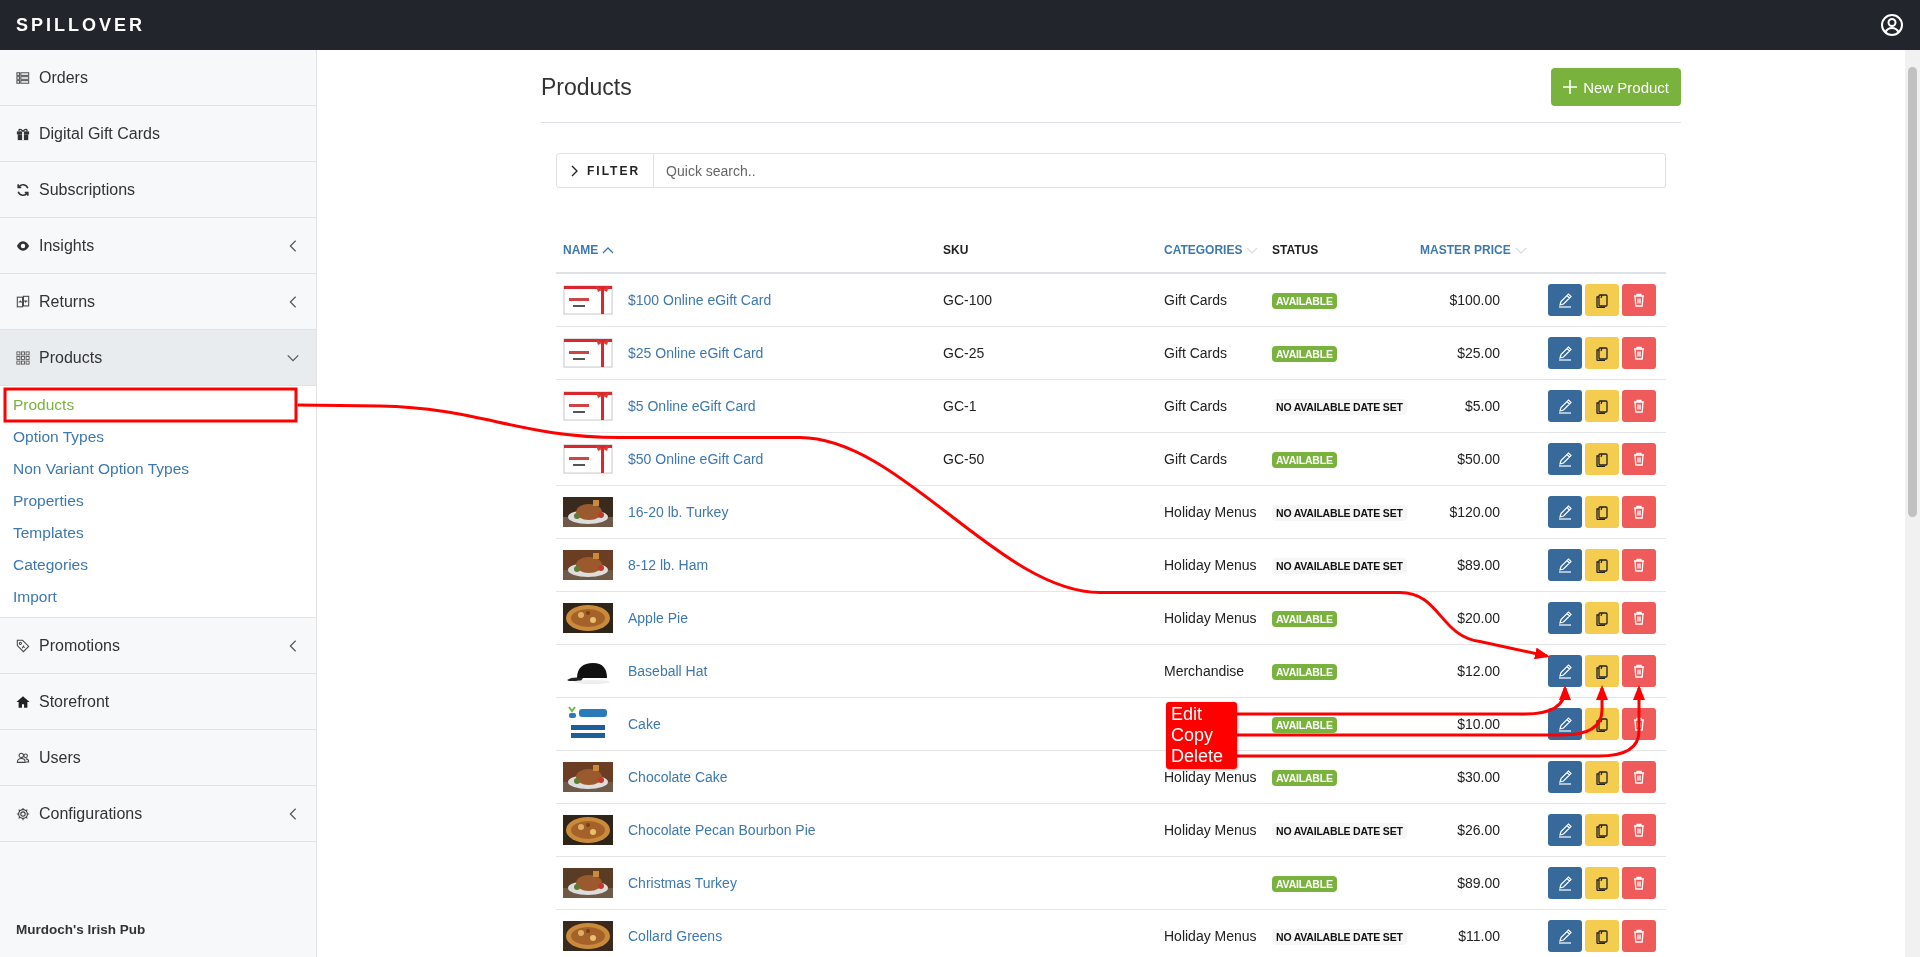 The height and width of the screenshot is (957, 1920). What do you see at coordinates (158, 565) in the screenshot?
I see `sidebar-link: Categories` at bounding box center [158, 565].